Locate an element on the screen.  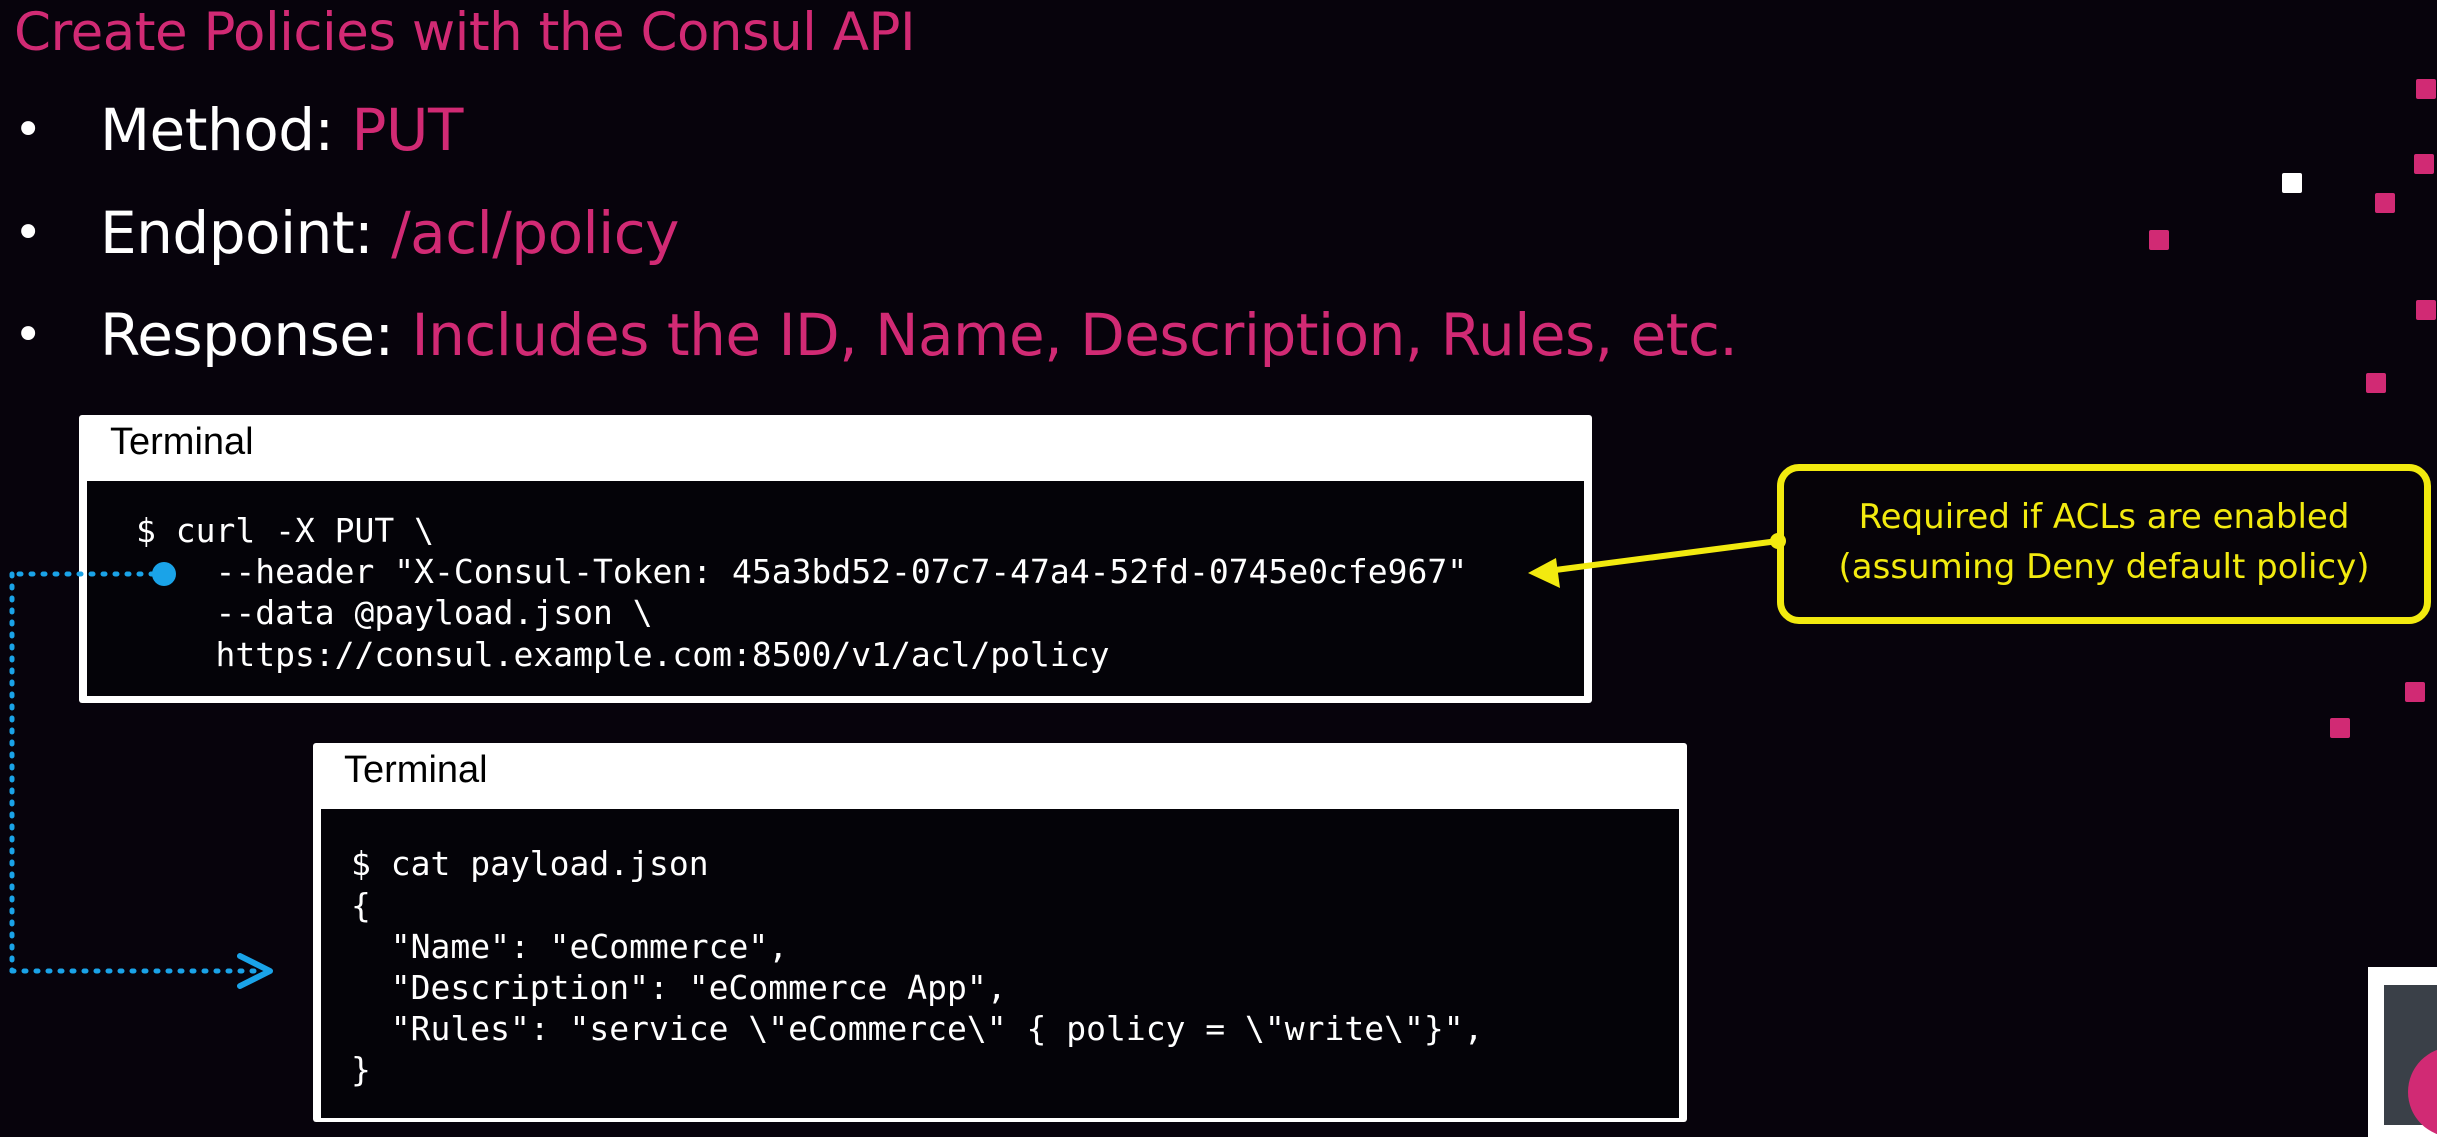
connector-path is located at coordinates (135, 772).